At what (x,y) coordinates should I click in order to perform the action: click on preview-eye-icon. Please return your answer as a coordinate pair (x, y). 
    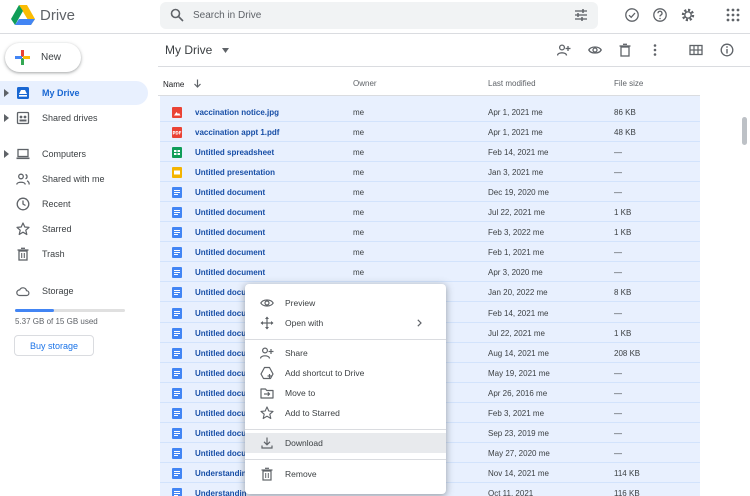
    Looking at the image, I should click on (595, 50).